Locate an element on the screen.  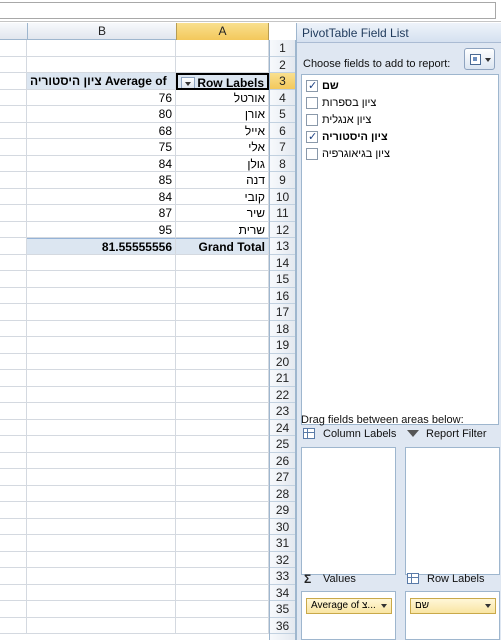
row-label-cell: קובי is located at coordinates (222, 196).